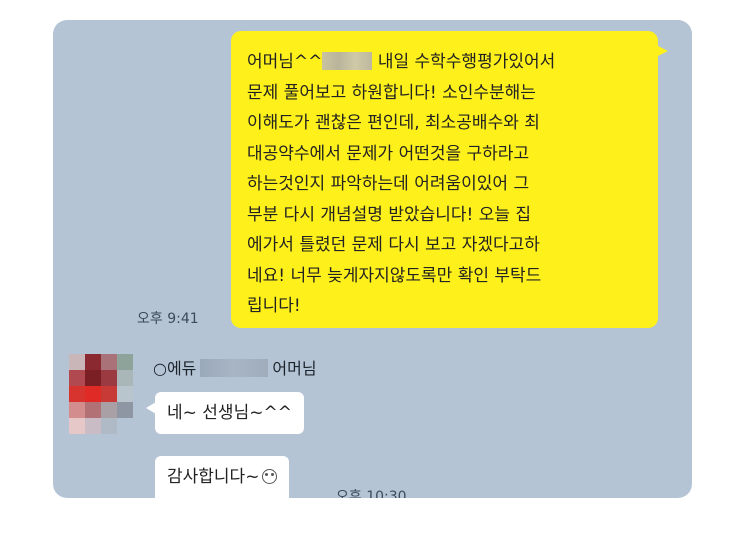 The height and width of the screenshot is (559, 750). Describe the element at coordinates (371, 493) in the screenshot. I see `incoming-timestamp: 오후 10:30` at that location.